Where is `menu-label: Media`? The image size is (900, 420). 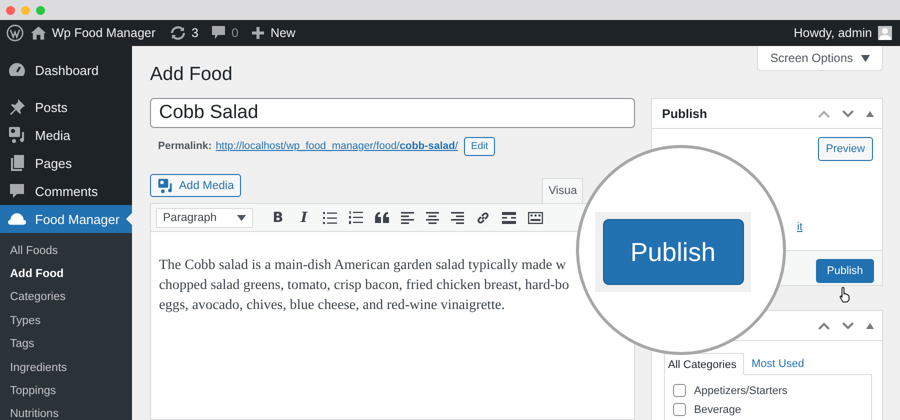 menu-label: Media is located at coordinates (52, 135).